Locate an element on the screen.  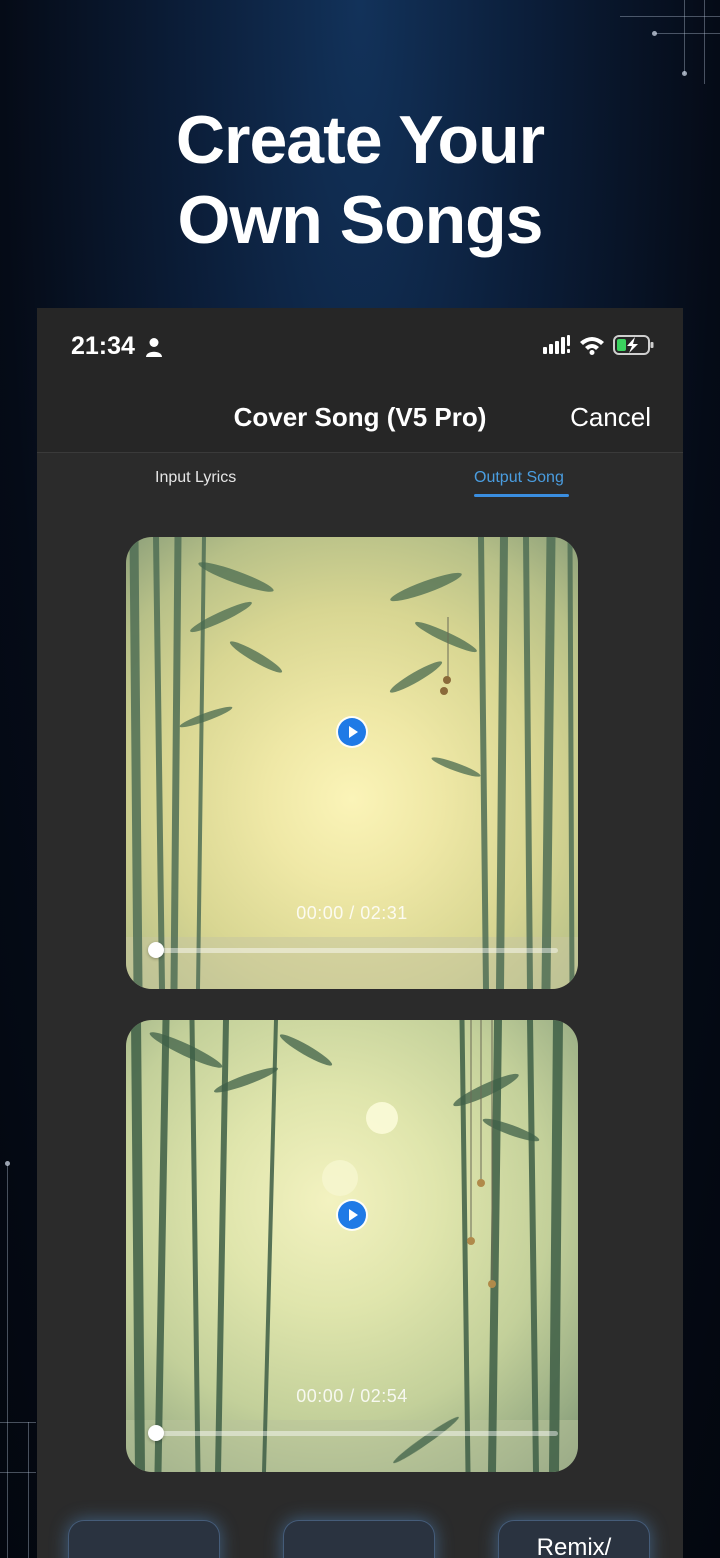
action-button-2-label is located at coordinates (359, 1528).